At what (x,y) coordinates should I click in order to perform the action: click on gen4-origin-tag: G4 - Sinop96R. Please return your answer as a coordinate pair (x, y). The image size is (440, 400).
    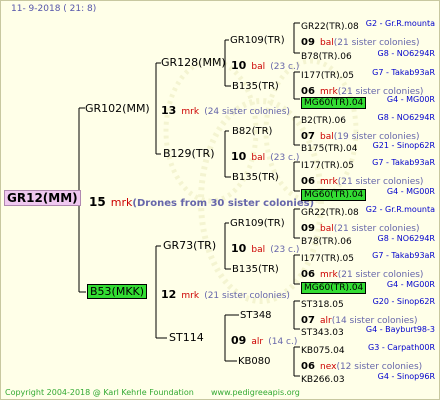
    Looking at the image, I should click on (406, 376).